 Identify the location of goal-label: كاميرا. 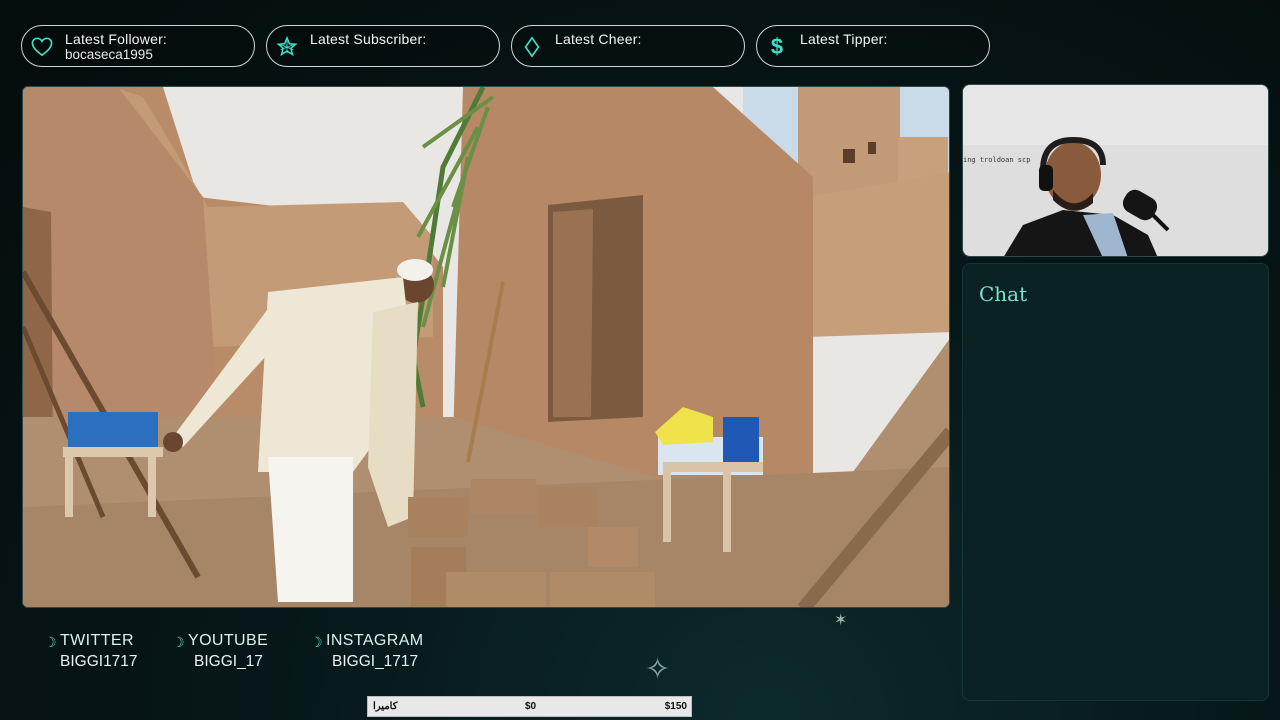
(385, 706).